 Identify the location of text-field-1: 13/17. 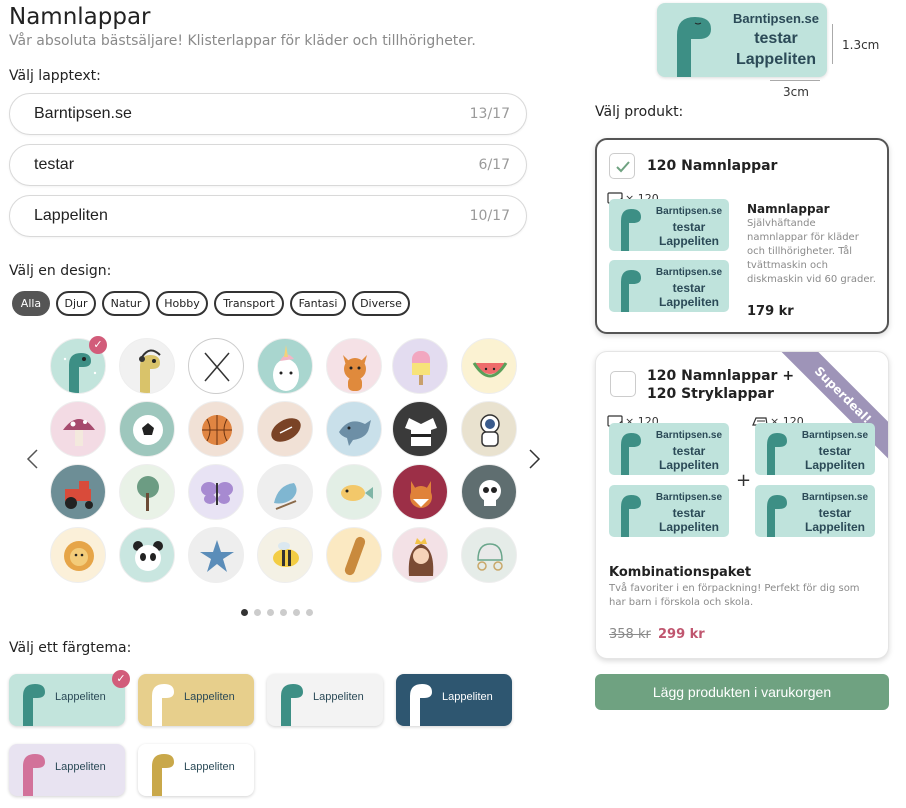
(268, 114).